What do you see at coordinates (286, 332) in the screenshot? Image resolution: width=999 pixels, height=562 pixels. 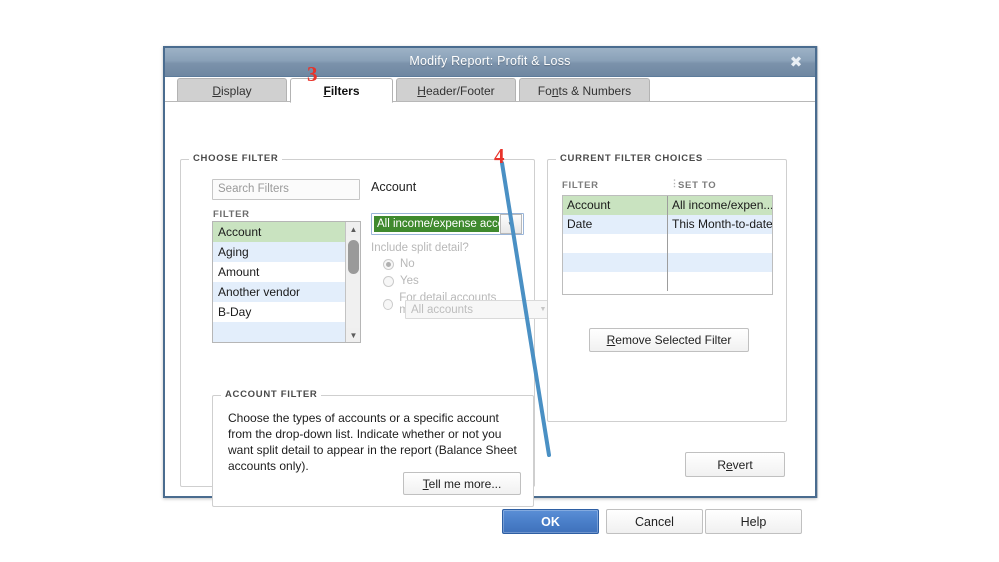 I see `list-item` at bounding box center [286, 332].